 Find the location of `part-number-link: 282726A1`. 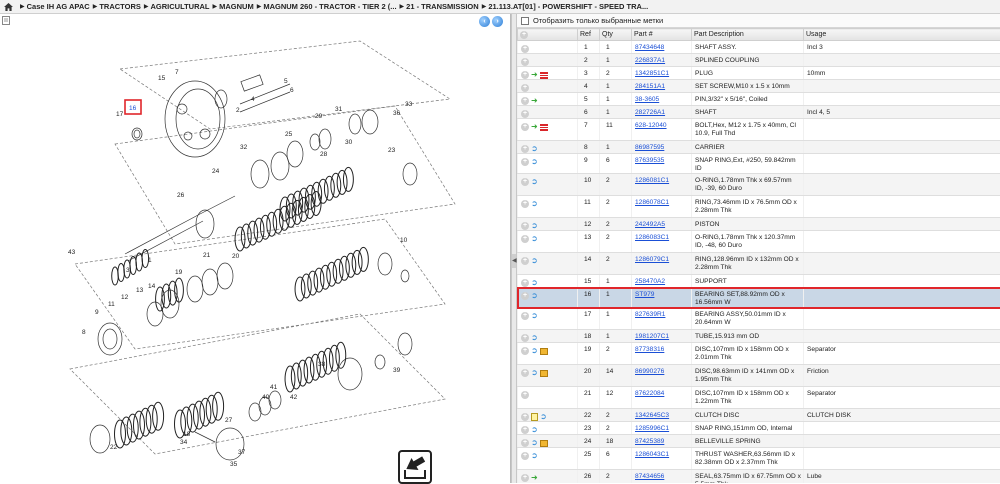

part-number-link: 282726A1 is located at coordinates (650, 112).